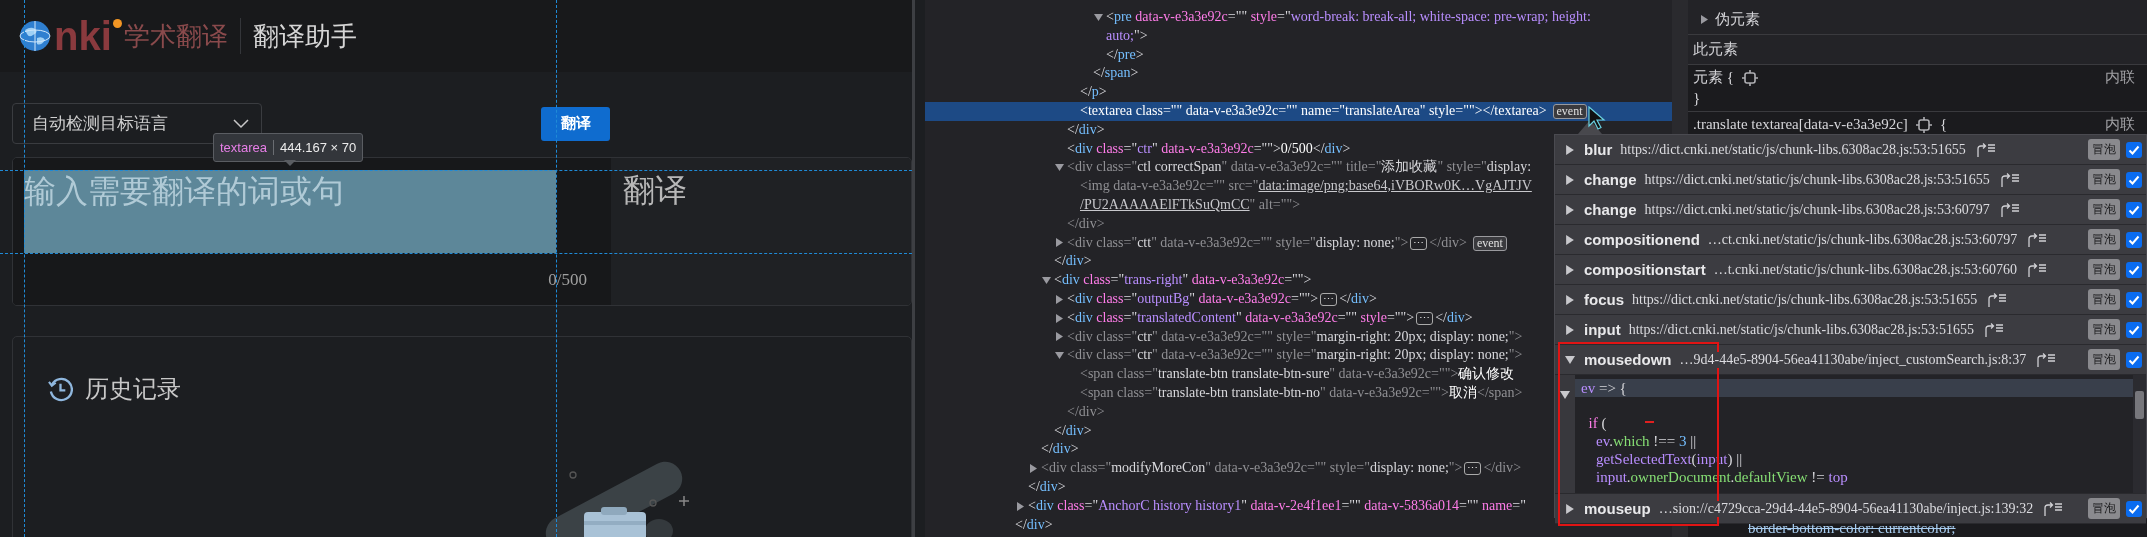  Describe the element at coordinates (1295, 336) in the screenshot. I see `markup-text: <div class="ctr" data-v-e3a3e92c="" style="margin-right: 20px; display: none;">` at that location.